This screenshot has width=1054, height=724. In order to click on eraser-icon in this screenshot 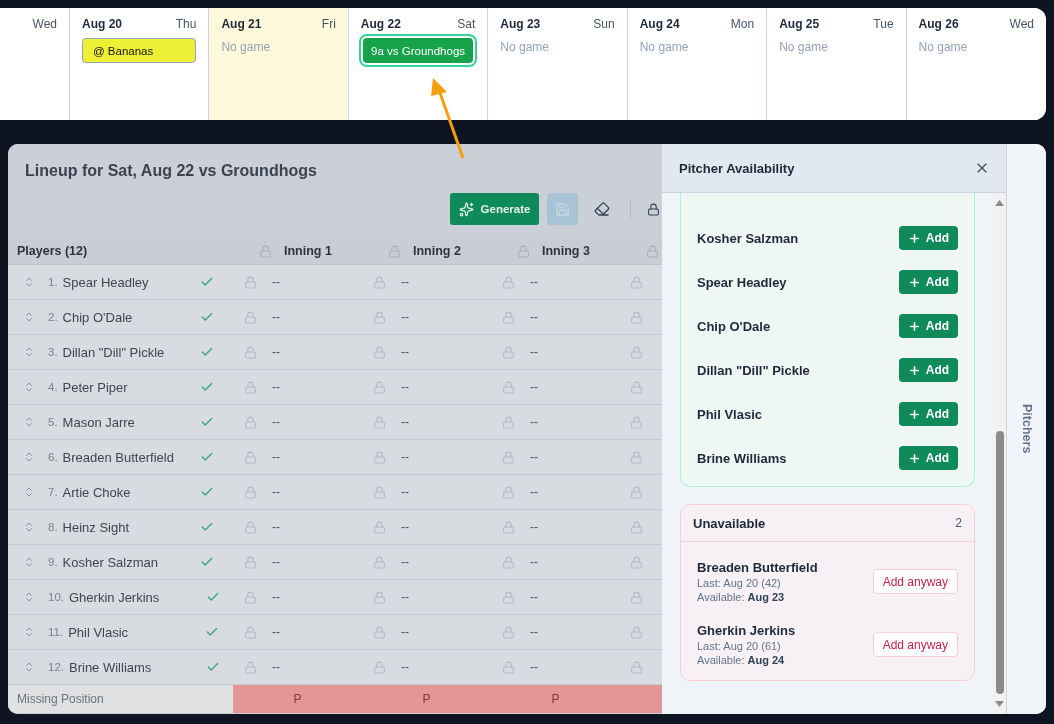, I will do `click(602, 209)`.